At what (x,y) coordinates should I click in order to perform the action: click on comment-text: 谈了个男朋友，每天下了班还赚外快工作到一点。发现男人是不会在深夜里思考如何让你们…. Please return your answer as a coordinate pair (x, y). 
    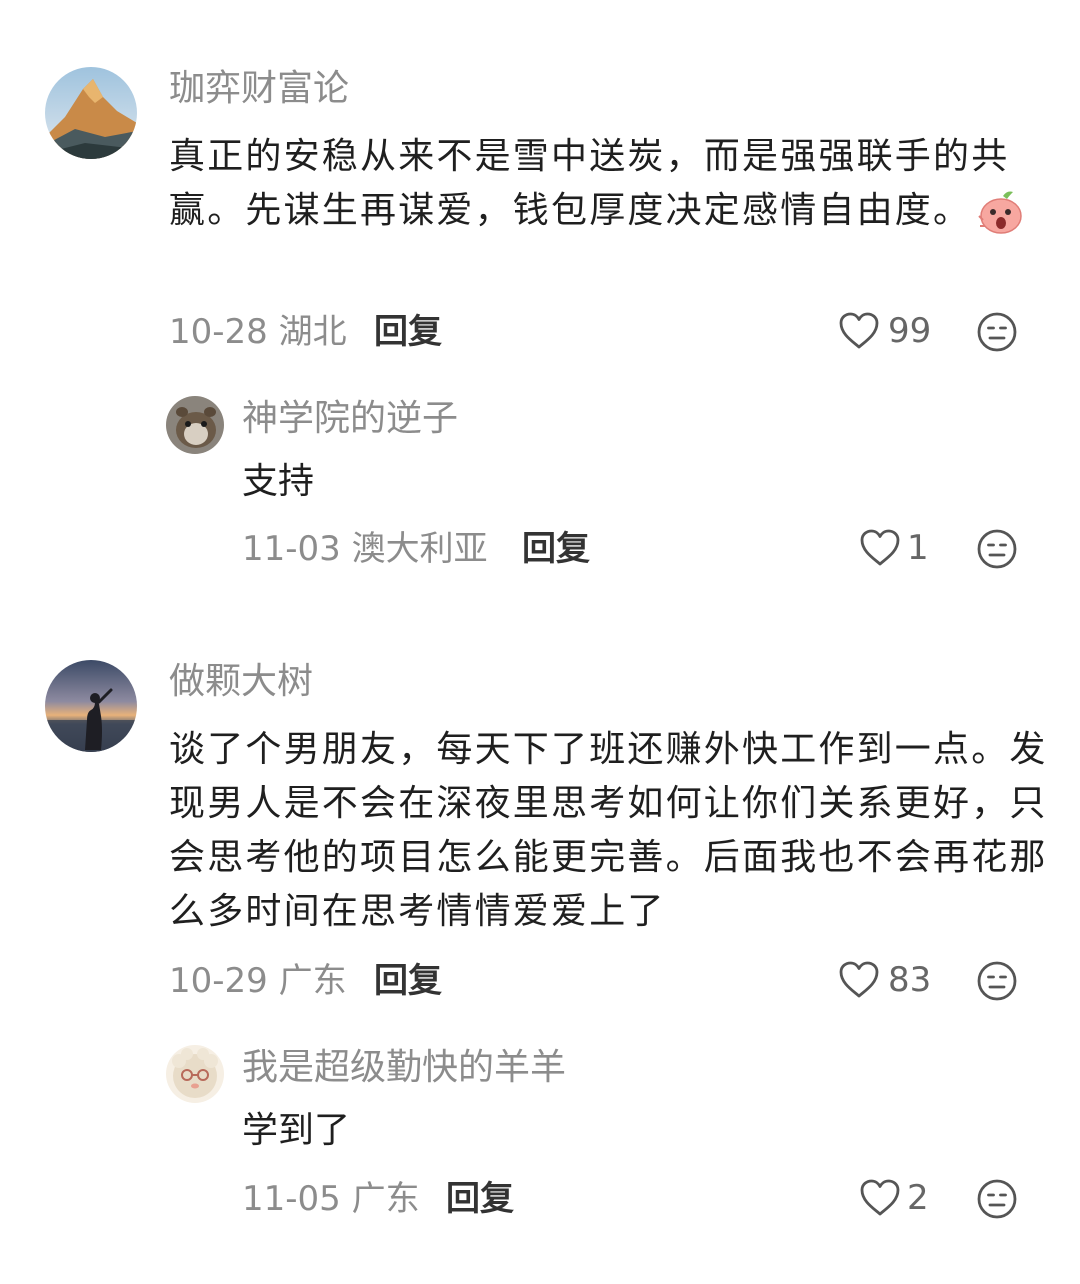
    Looking at the image, I should click on (608, 830).